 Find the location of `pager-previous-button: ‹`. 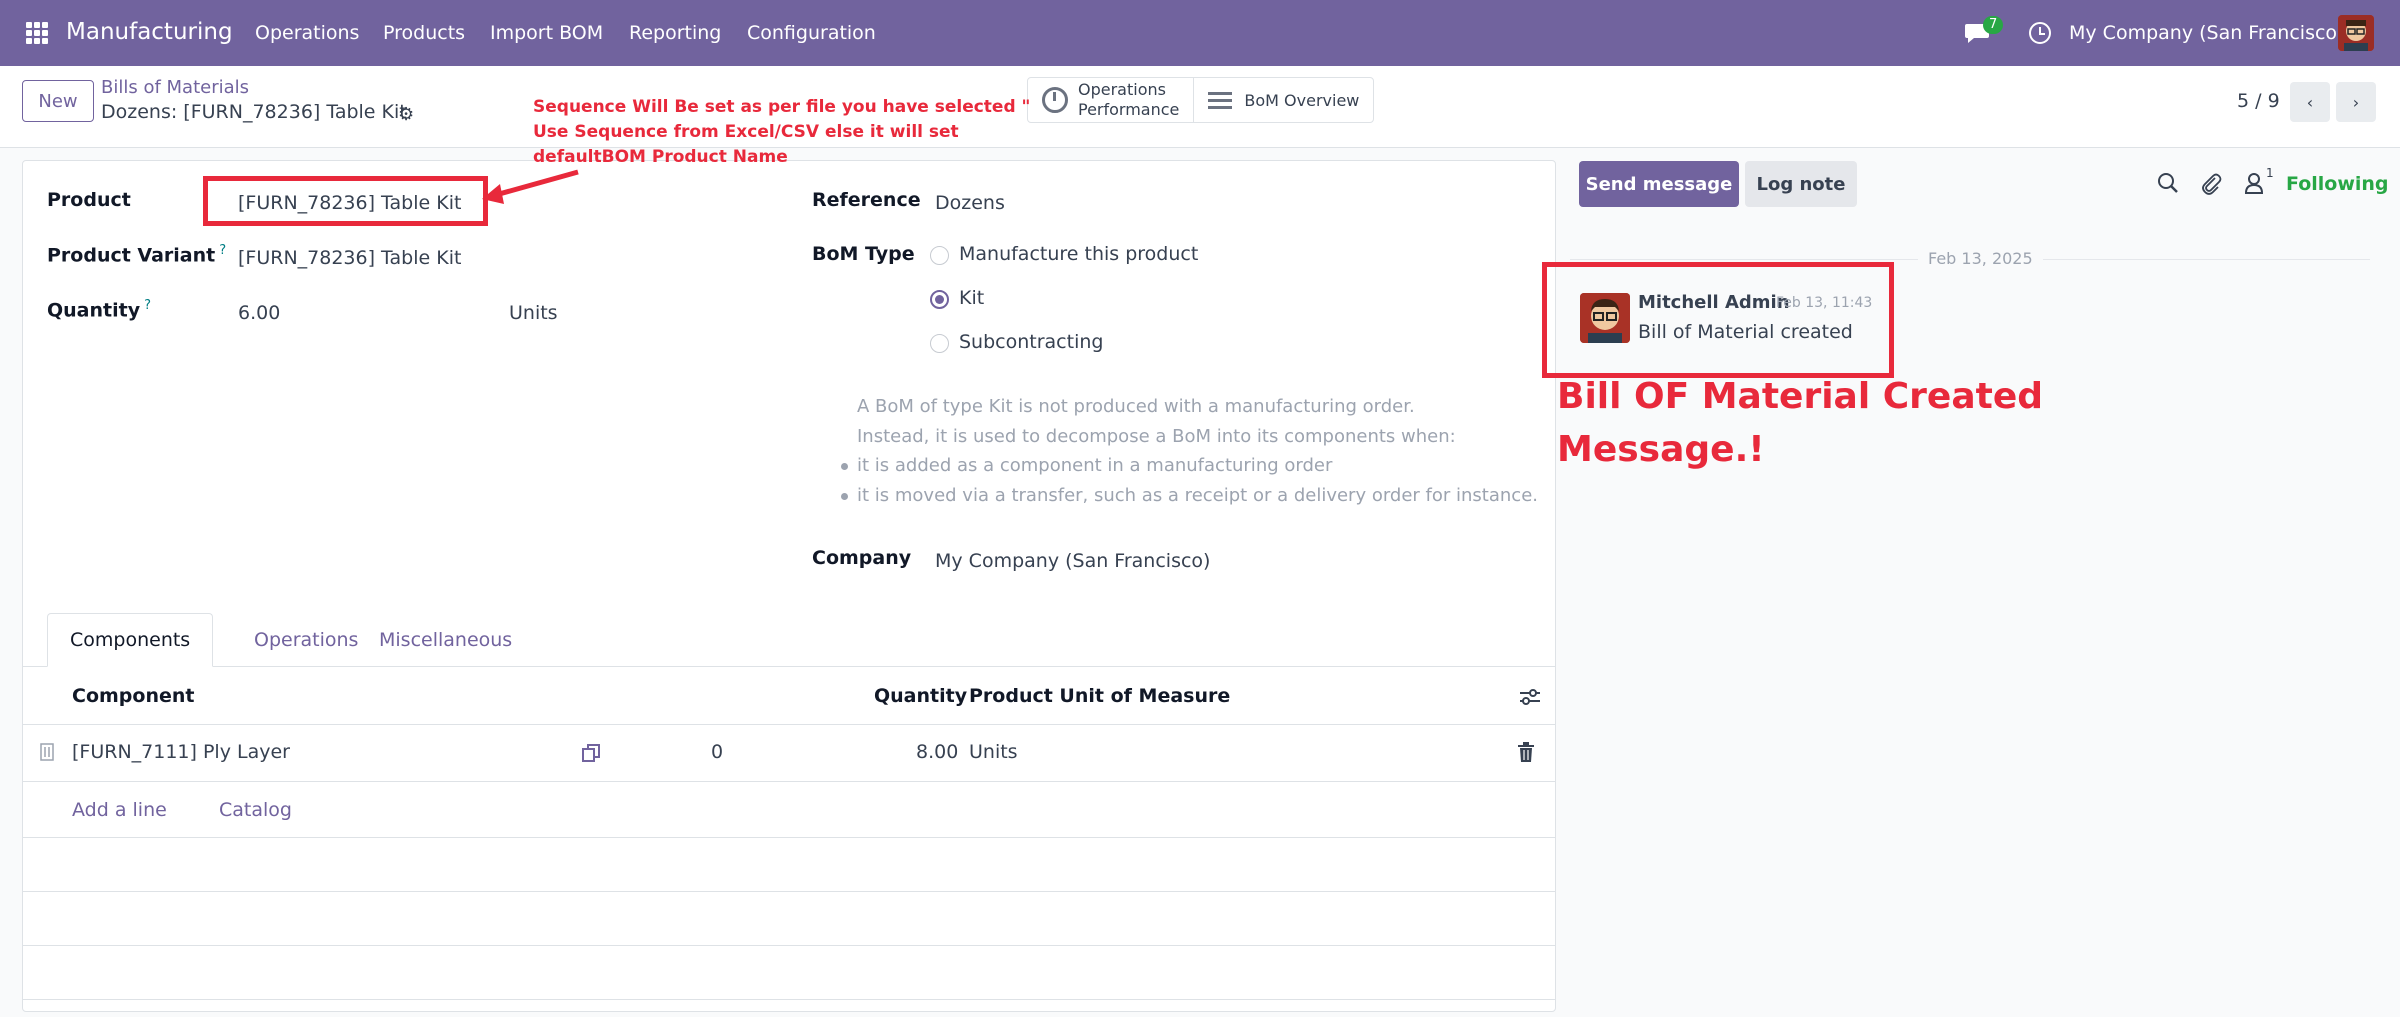

pager-previous-button: ‹ is located at coordinates (2310, 102).